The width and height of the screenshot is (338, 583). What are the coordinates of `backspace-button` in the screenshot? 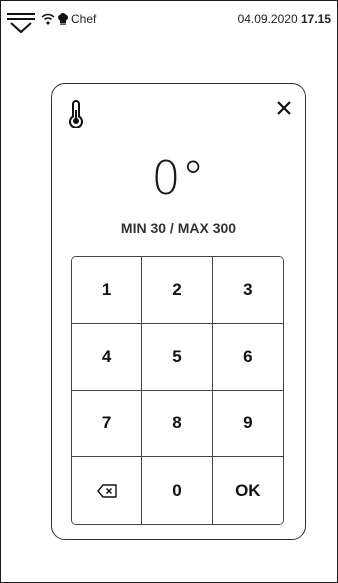 It's located at (107, 490).